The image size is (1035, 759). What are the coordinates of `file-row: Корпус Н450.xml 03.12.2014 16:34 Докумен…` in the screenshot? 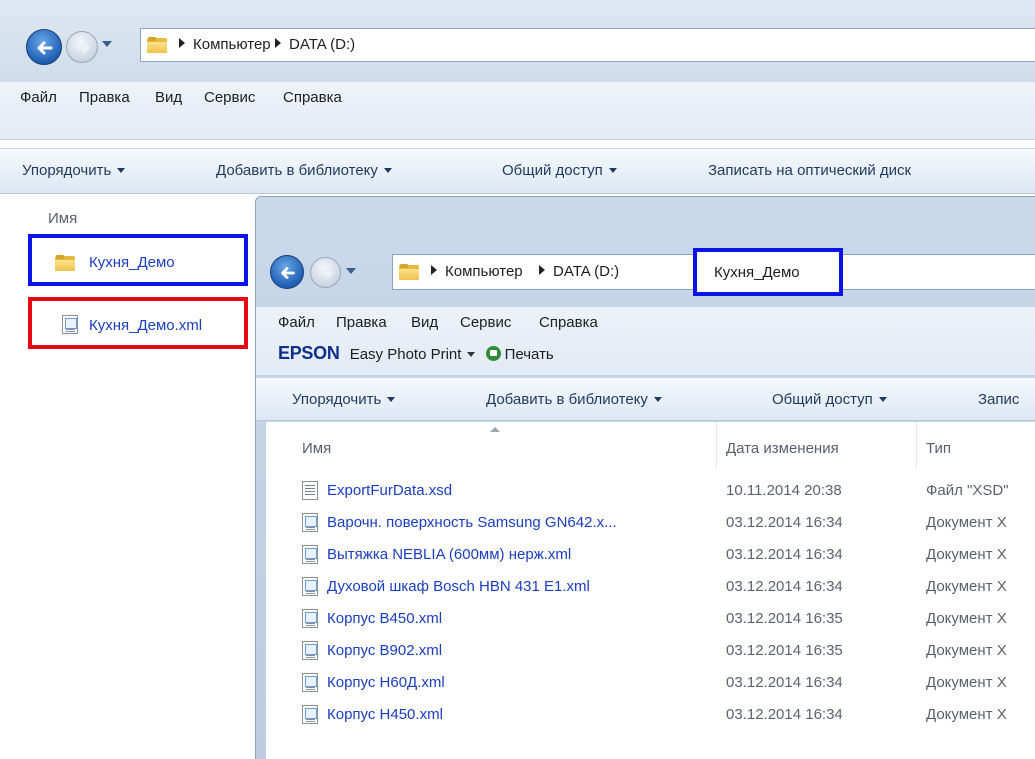 It's located at (650, 715).